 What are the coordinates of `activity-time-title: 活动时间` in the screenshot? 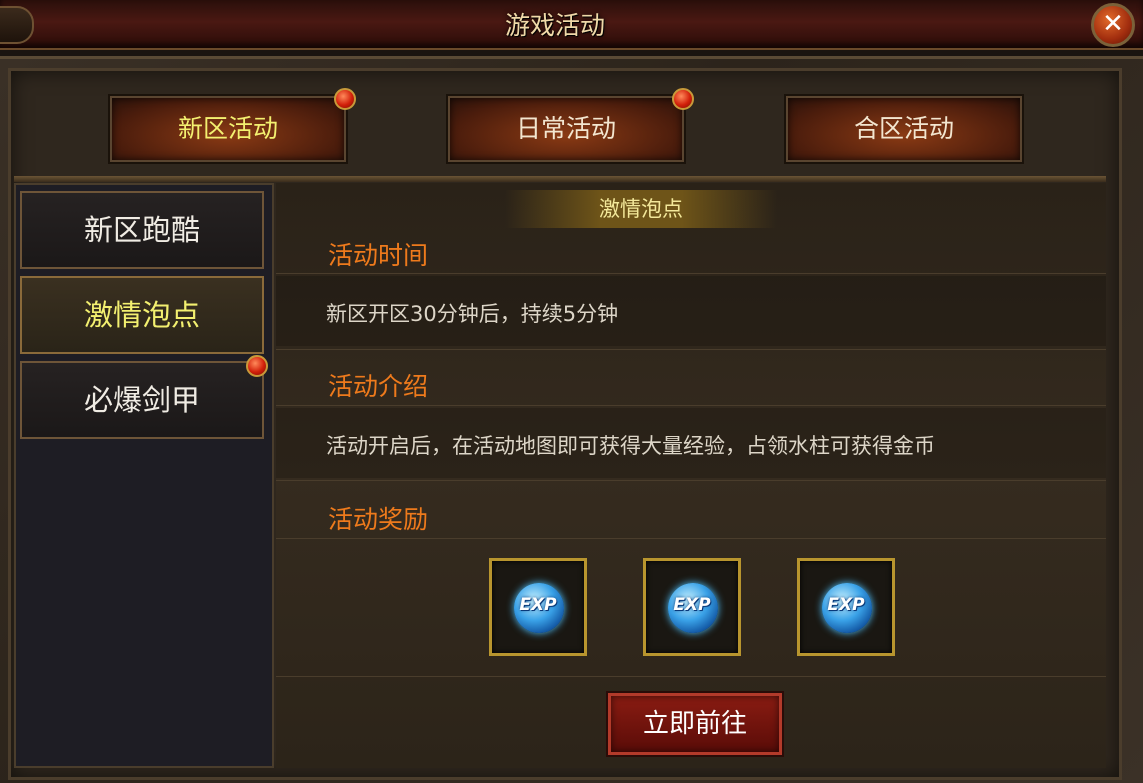 It's located at (378, 255).